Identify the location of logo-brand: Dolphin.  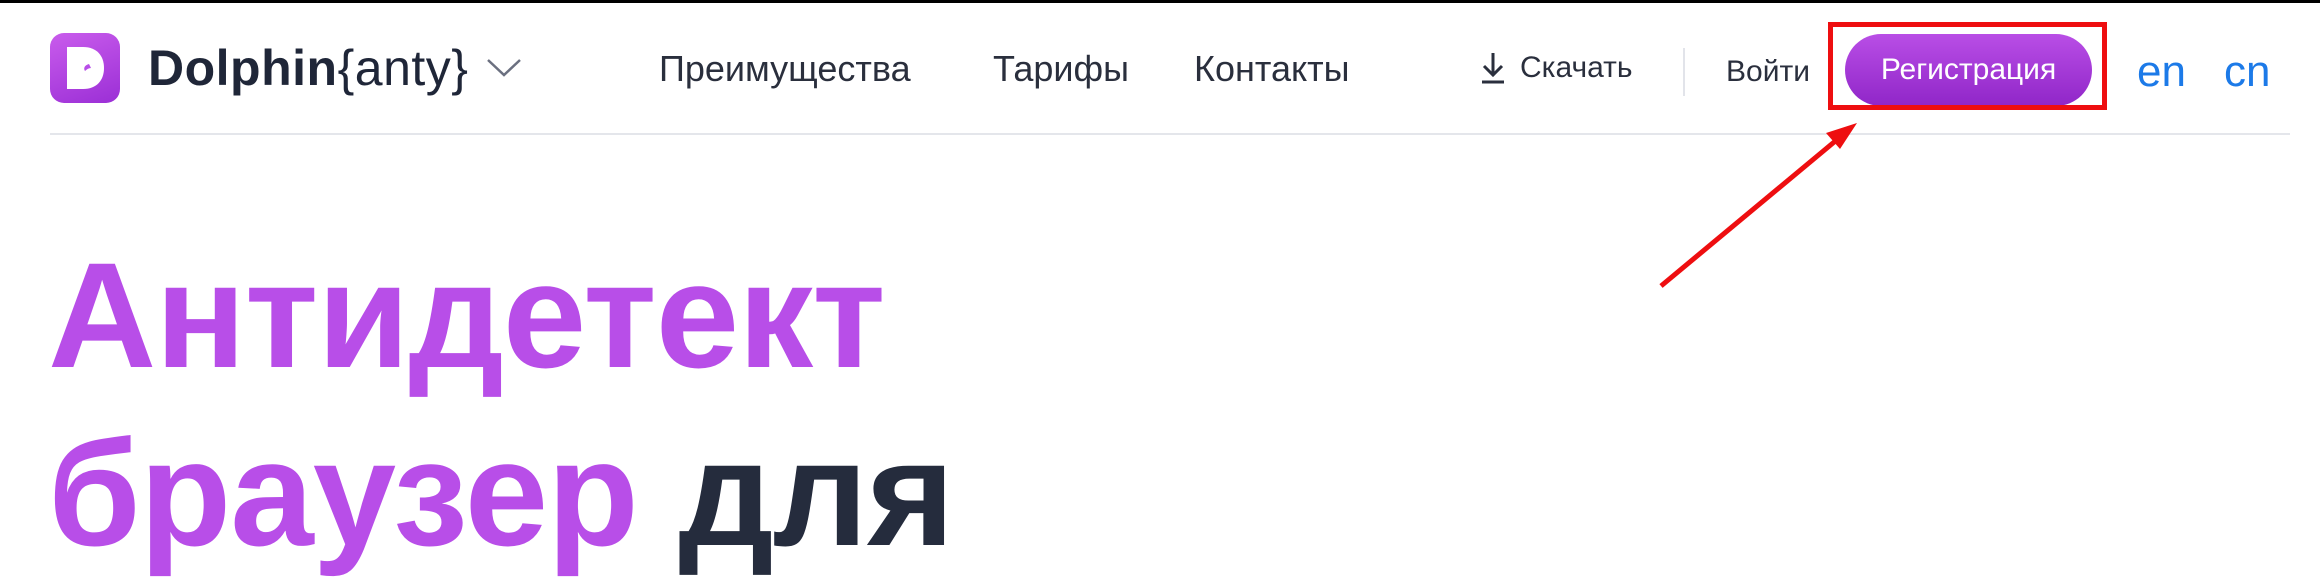
(243, 68).